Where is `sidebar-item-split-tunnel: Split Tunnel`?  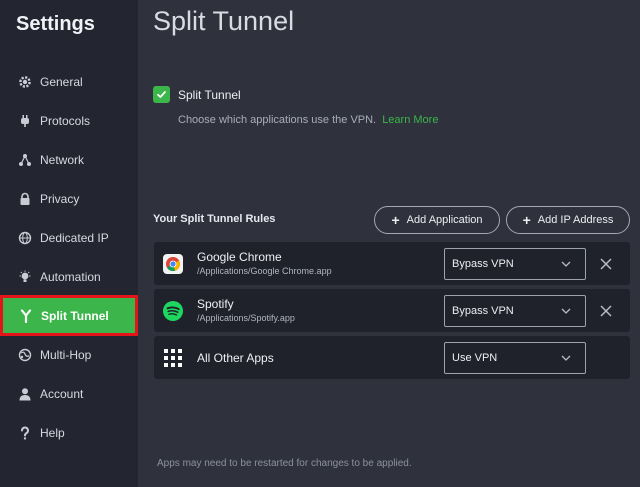
sidebar-item-split-tunnel: Split Tunnel is located at coordinates (69, 315).